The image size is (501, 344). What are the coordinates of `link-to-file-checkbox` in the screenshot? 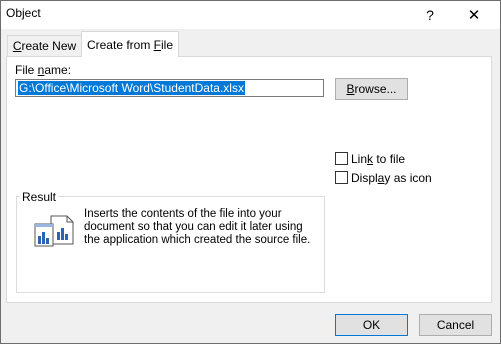 It's located at (341, 158).